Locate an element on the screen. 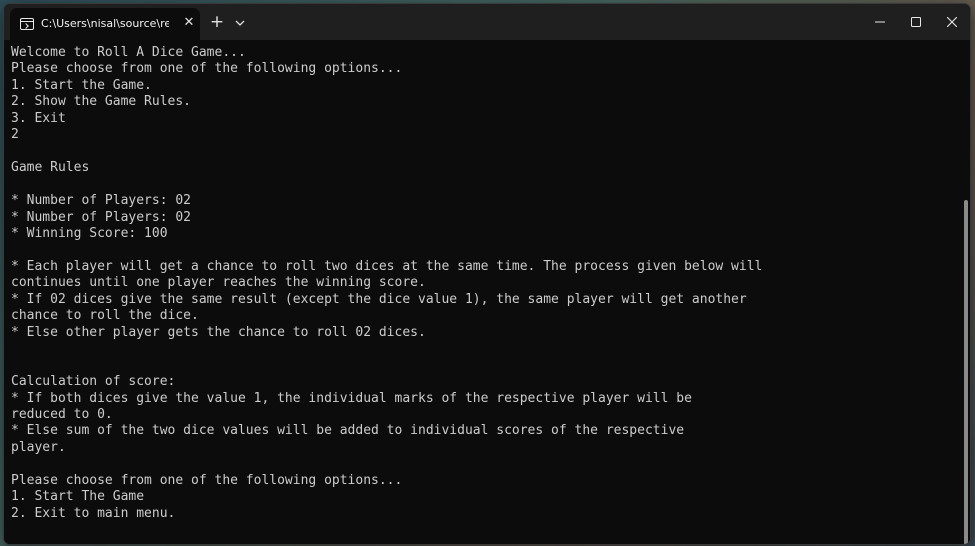 This screenshot has height=546, width=975. chevron-down-icon is located at coordinates (240, 23).